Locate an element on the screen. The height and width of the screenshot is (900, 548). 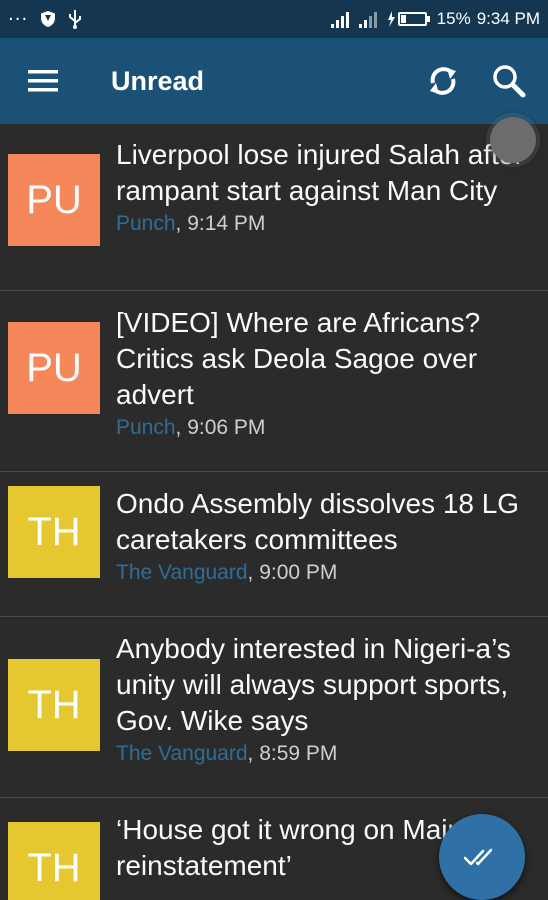
status-bar: ··· 15% 9:34 PM is located at coordinates (274, 19).